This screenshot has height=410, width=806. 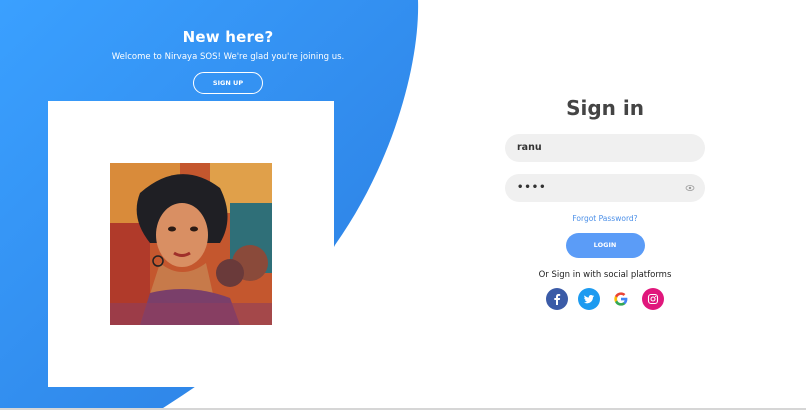 What do you see at coordinates (529, 147) in the screenshot?
I see `username-value: ranu` at bounding box center [529, 147].